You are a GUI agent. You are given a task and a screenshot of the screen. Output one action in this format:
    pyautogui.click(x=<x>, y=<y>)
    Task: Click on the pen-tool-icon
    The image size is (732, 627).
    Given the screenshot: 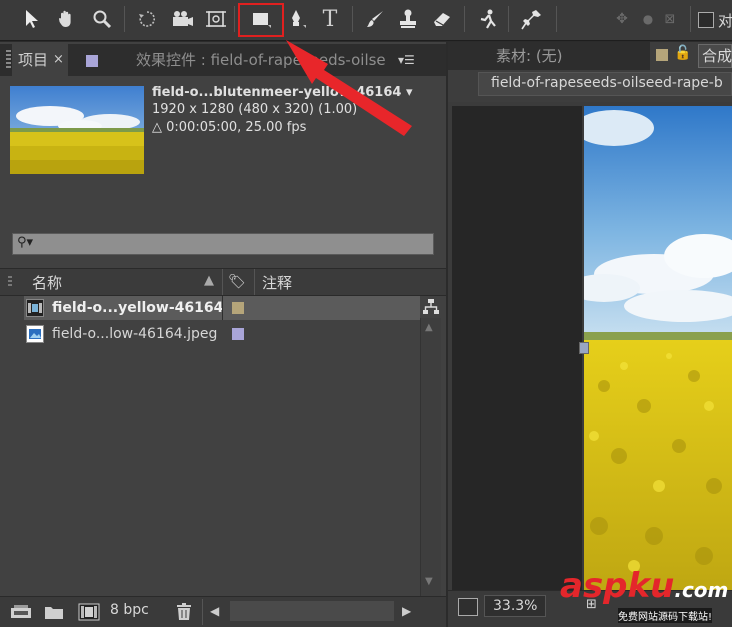 What is the action you would take?
    pyautogui.click(x=296, y=19)
    